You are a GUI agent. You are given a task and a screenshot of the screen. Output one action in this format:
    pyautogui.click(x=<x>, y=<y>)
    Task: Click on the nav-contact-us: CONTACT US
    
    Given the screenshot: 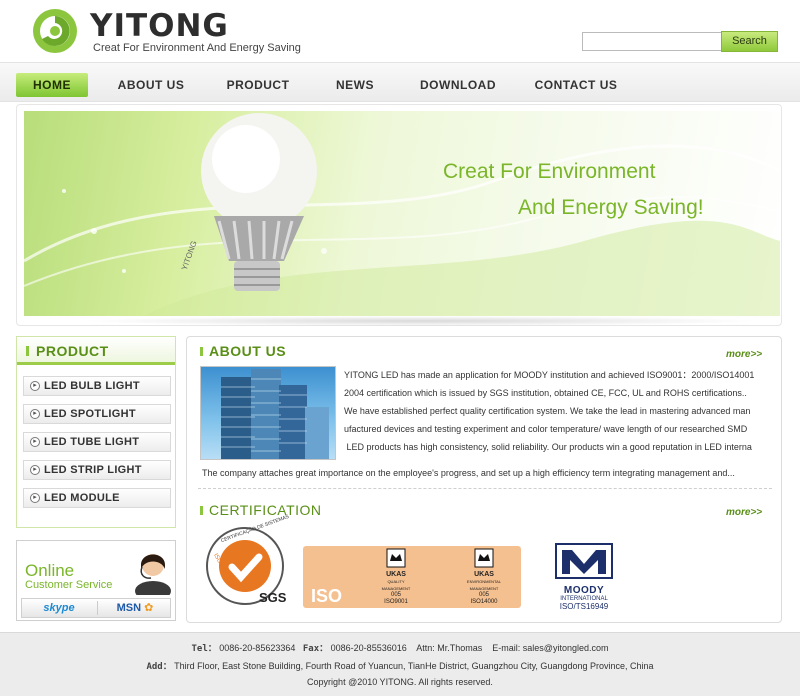 What is the action you would take?
    pyautogui.click(x=576, y=85)
    